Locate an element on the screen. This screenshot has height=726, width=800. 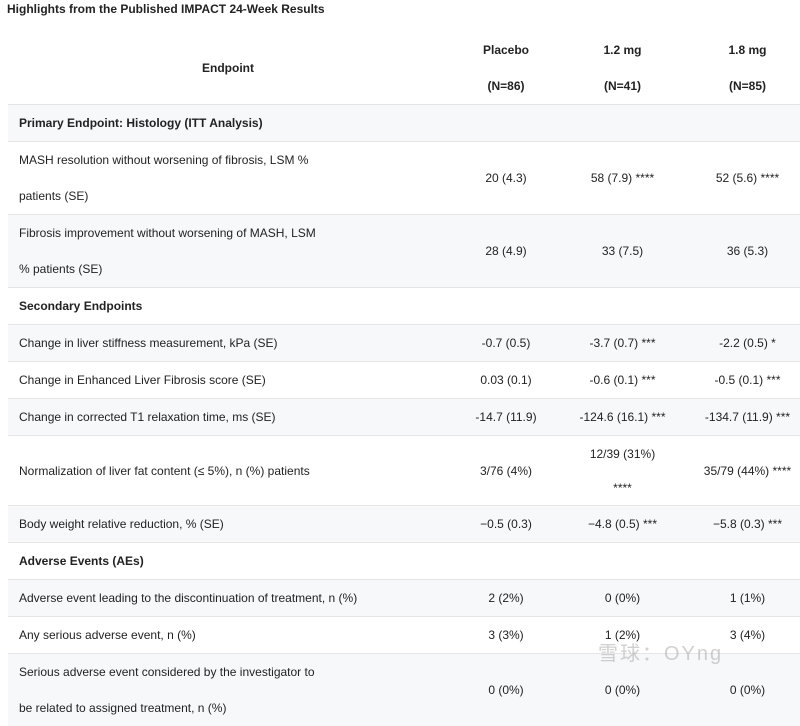
header-low-dose-name: 1.2 mg is located at coordinates (622, 50).